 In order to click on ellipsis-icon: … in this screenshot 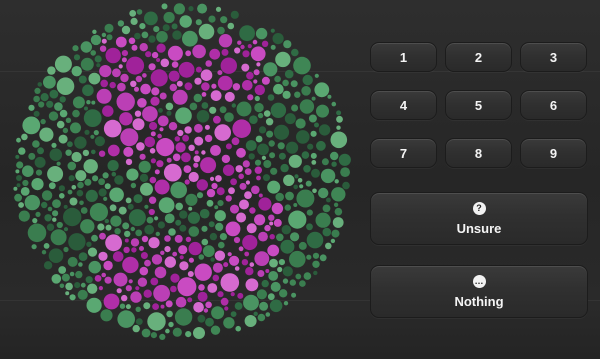, I will do `click(479, 281)`.